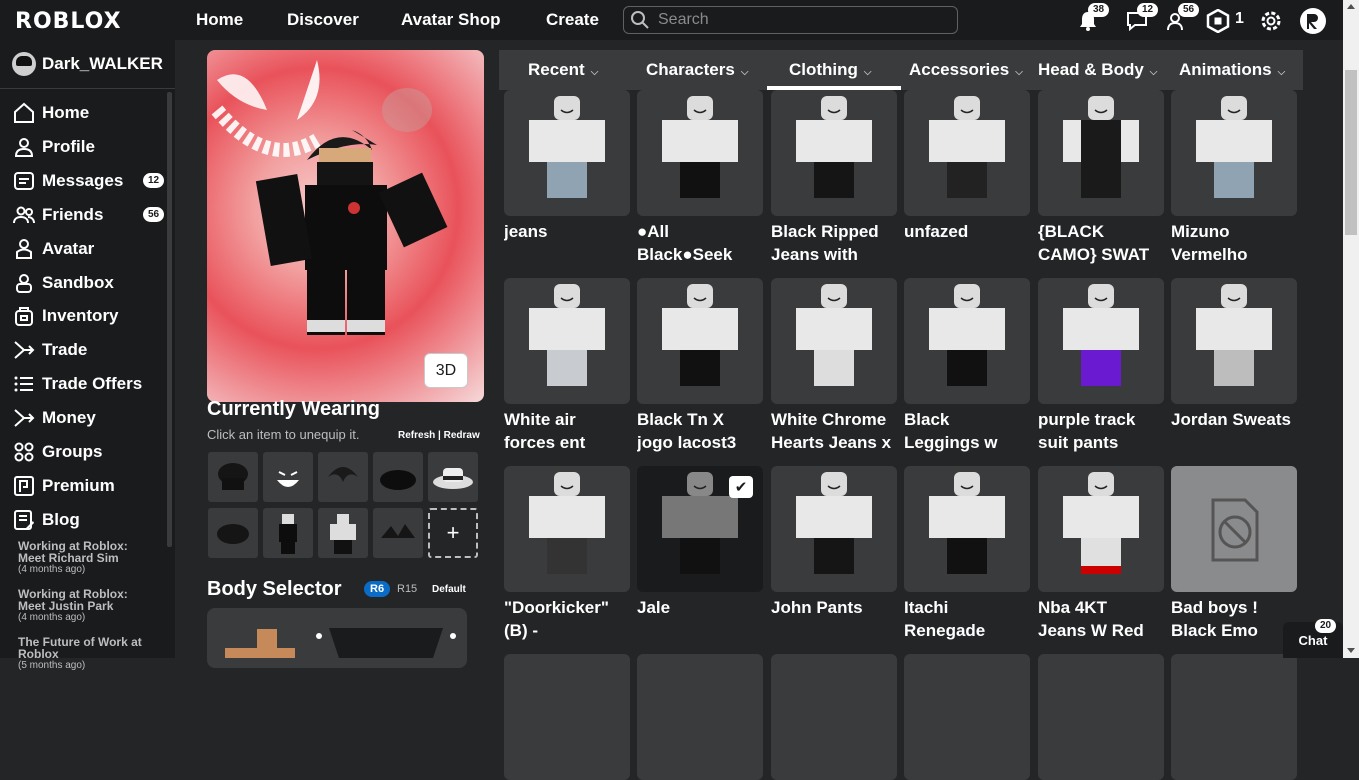 The height and width of the screenshot is (780, 1359). Describe the element at coordinates (563, 70) in the screenshot. I see `tab-recent: Recent ⌵` at that location.